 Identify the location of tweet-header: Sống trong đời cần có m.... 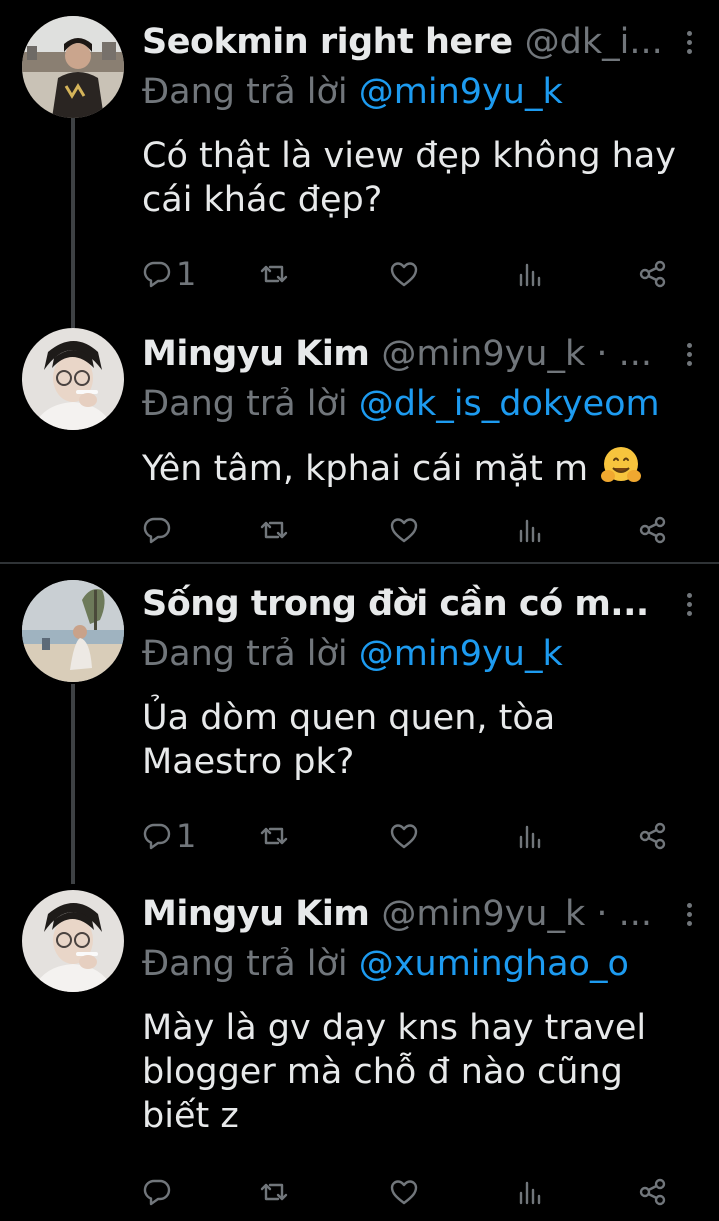
(420, 604).